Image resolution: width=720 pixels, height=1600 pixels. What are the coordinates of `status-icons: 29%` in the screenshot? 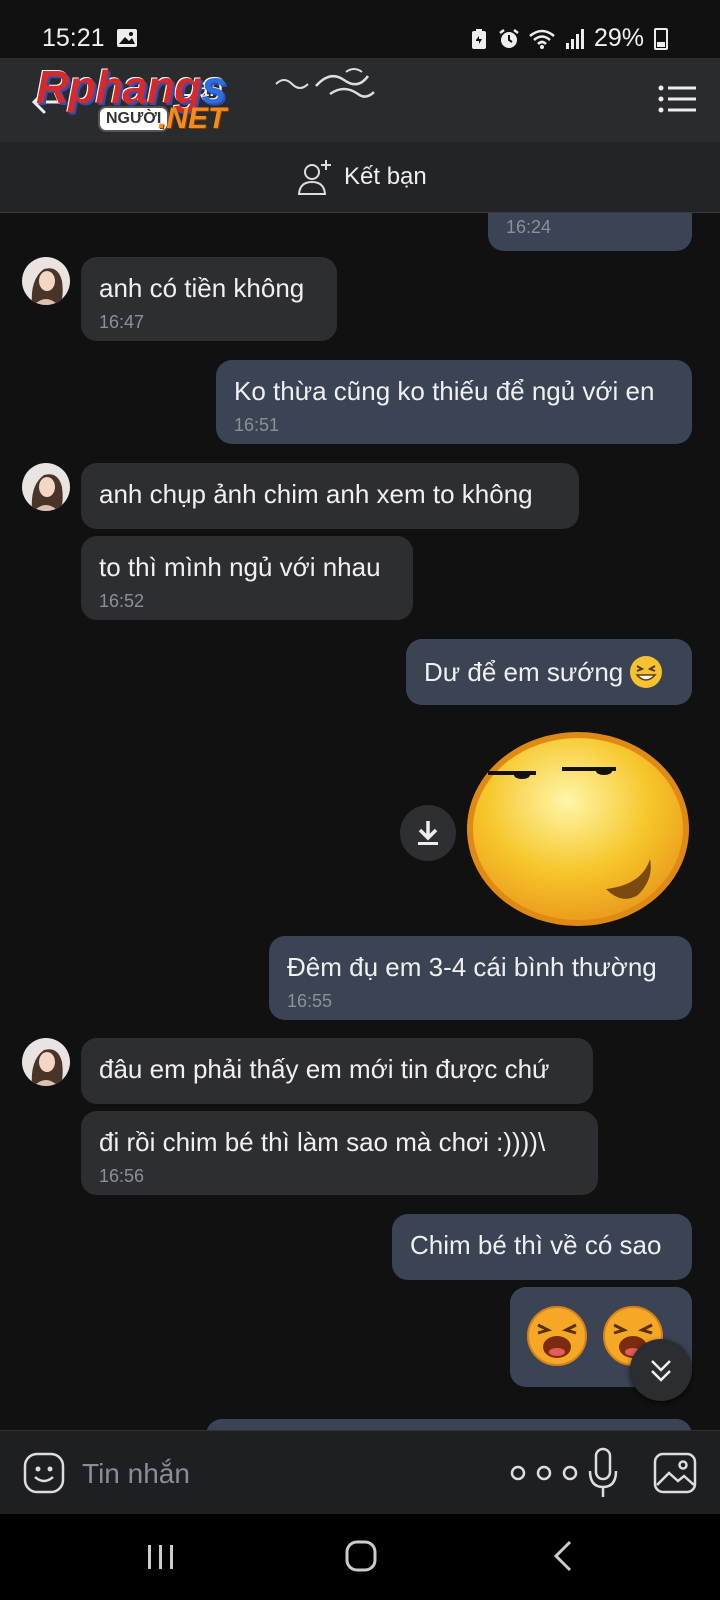 It's located at (568, 38).